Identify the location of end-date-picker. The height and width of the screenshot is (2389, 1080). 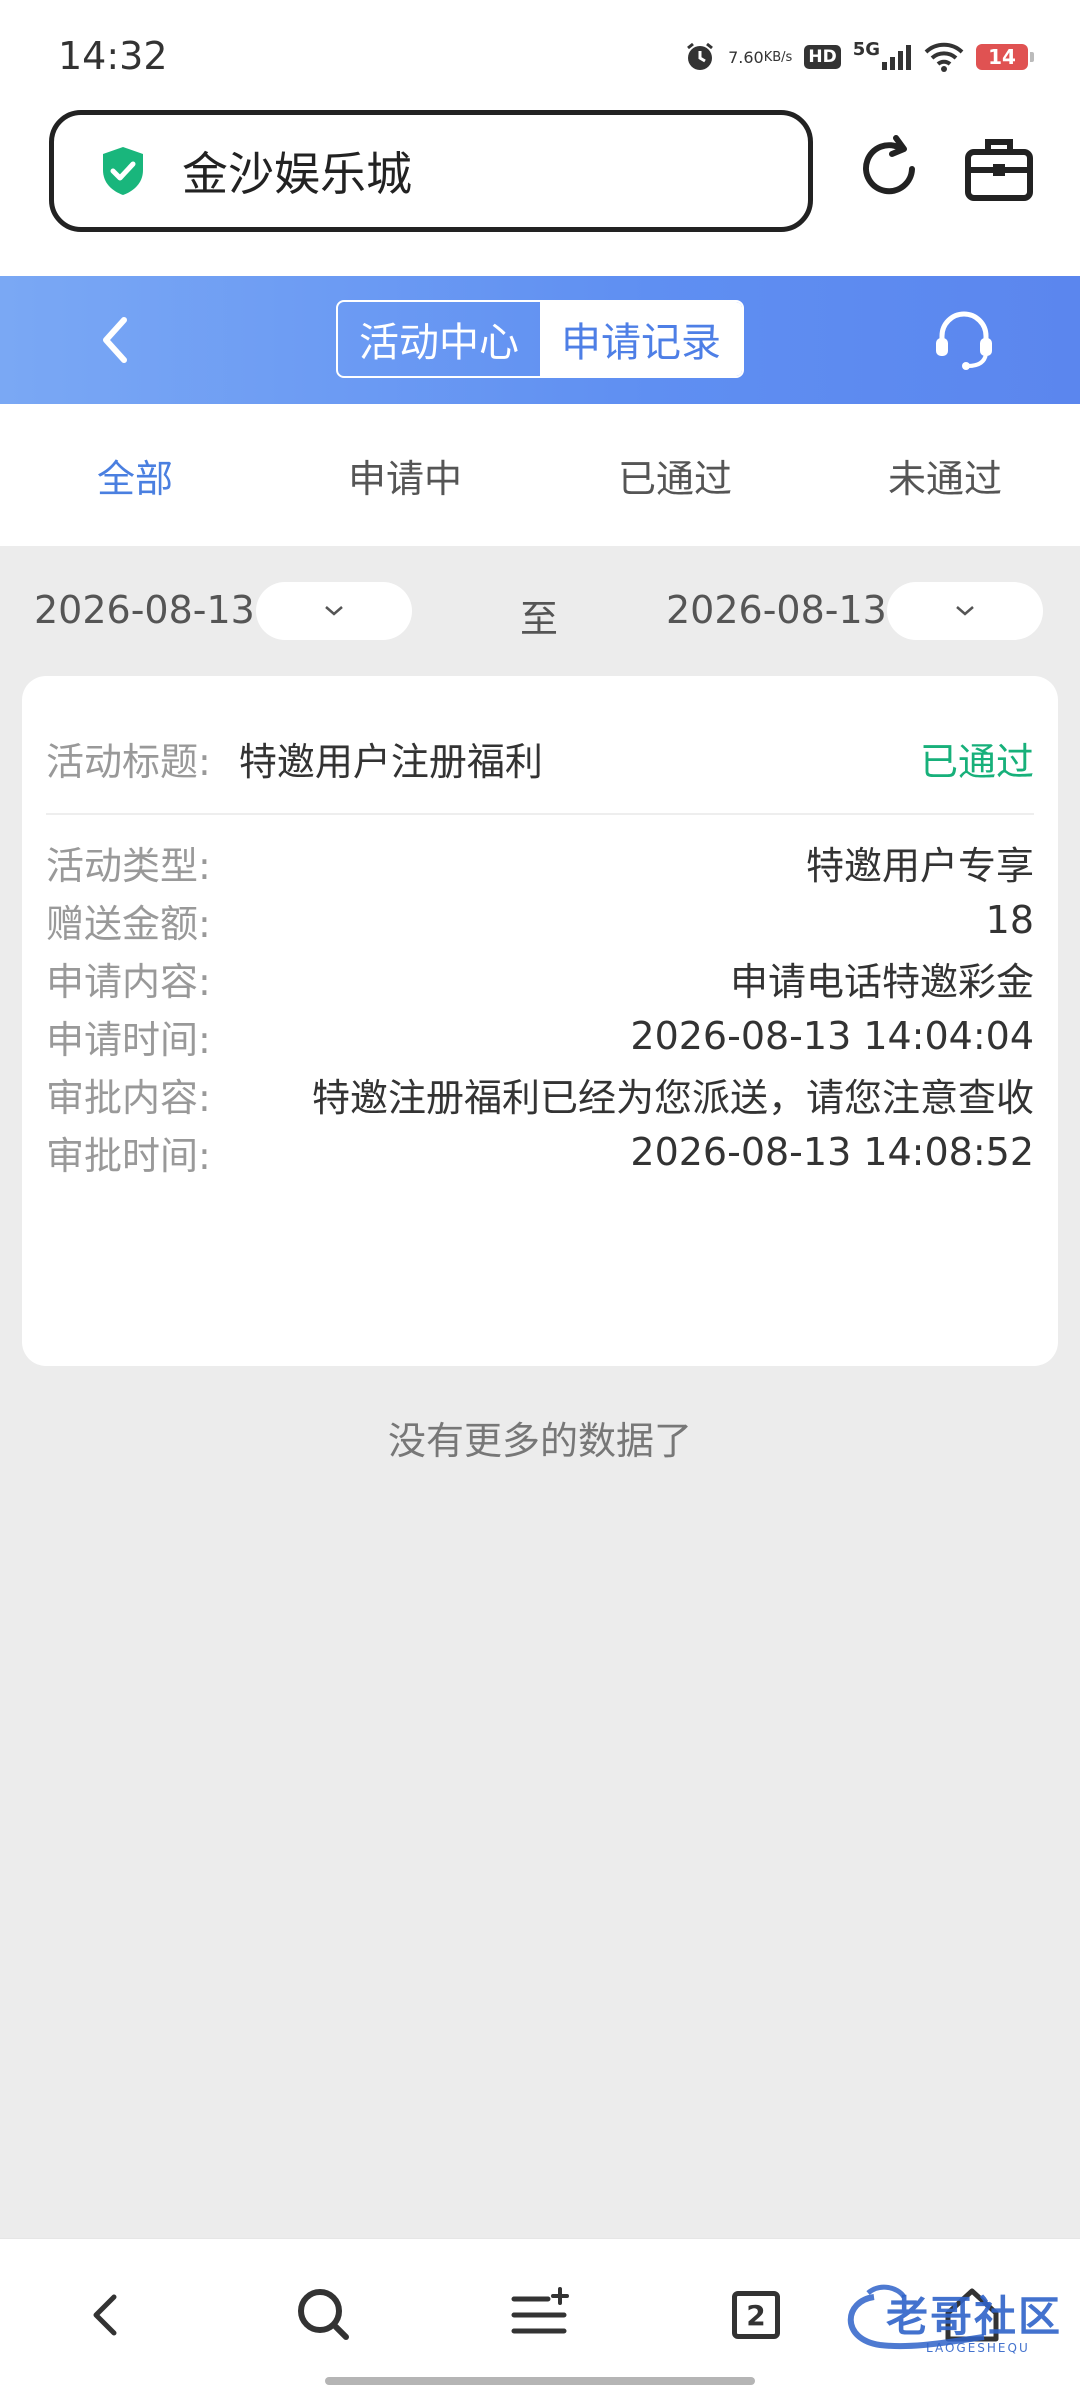
(965, 611).